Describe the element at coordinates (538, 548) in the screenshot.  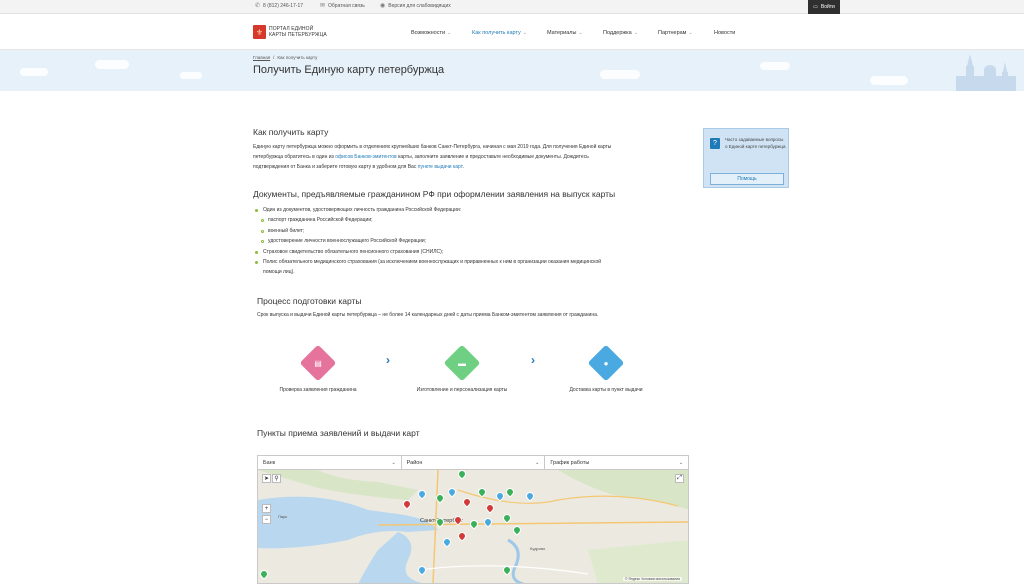
I see `map-place-label: Кудрово` at that location.